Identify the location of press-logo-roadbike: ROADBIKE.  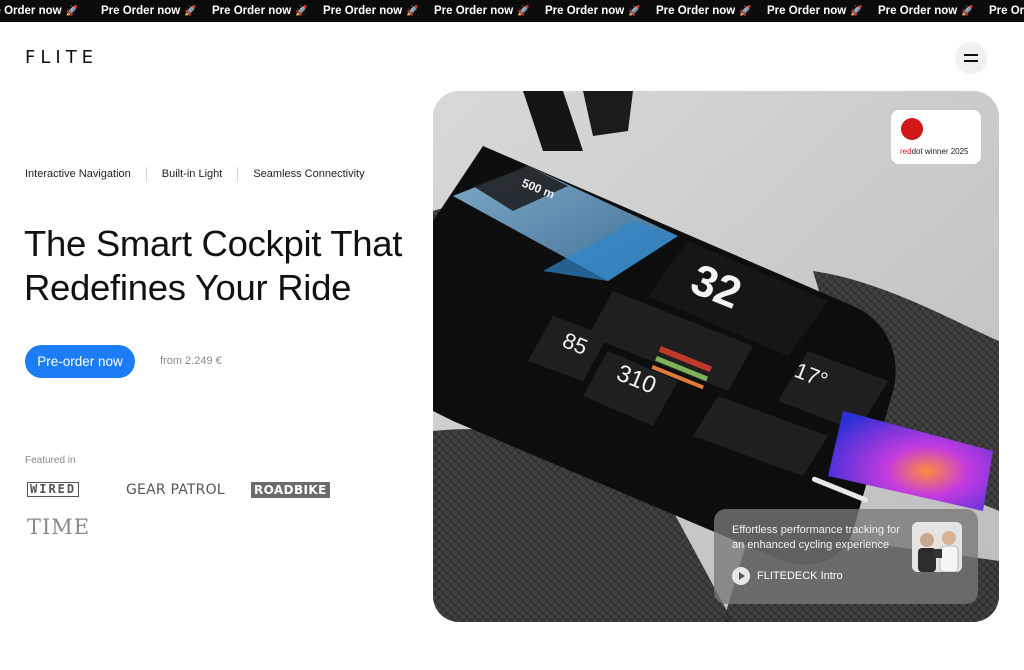
(290, 490).